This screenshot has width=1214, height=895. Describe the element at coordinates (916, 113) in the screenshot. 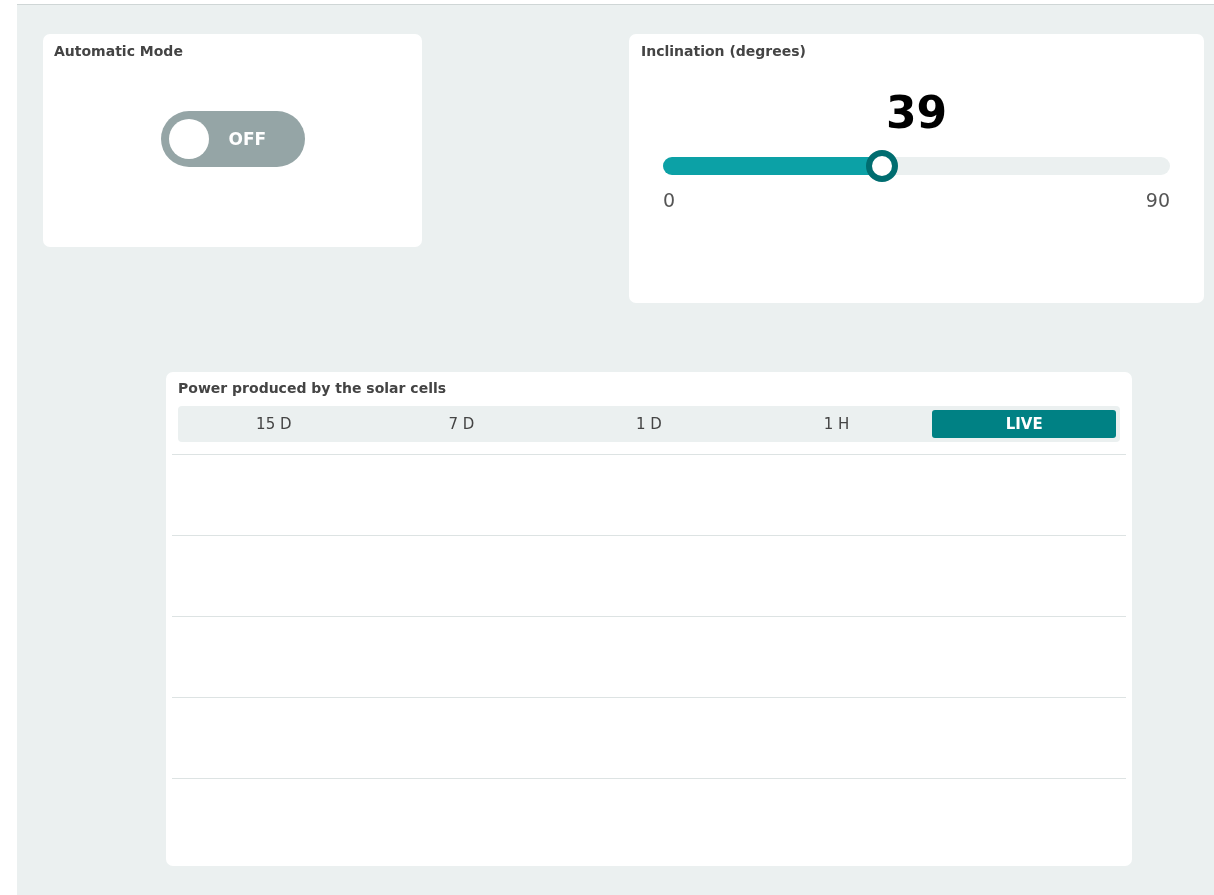

I see `inclination-value: 39` at that location.